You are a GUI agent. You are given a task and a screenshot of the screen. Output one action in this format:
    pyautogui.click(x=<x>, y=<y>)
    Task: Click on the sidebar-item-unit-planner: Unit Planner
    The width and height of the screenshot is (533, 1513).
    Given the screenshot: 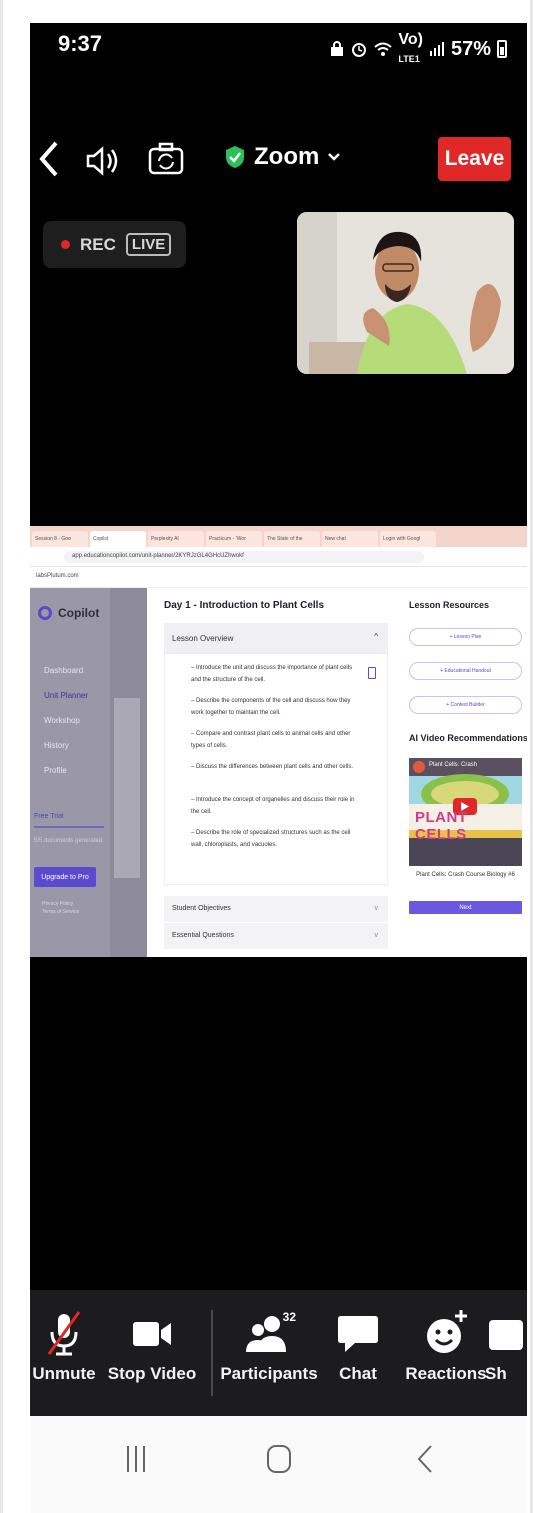 What is the action you would take?
    pyautogui.click(x=66, y=695)
    